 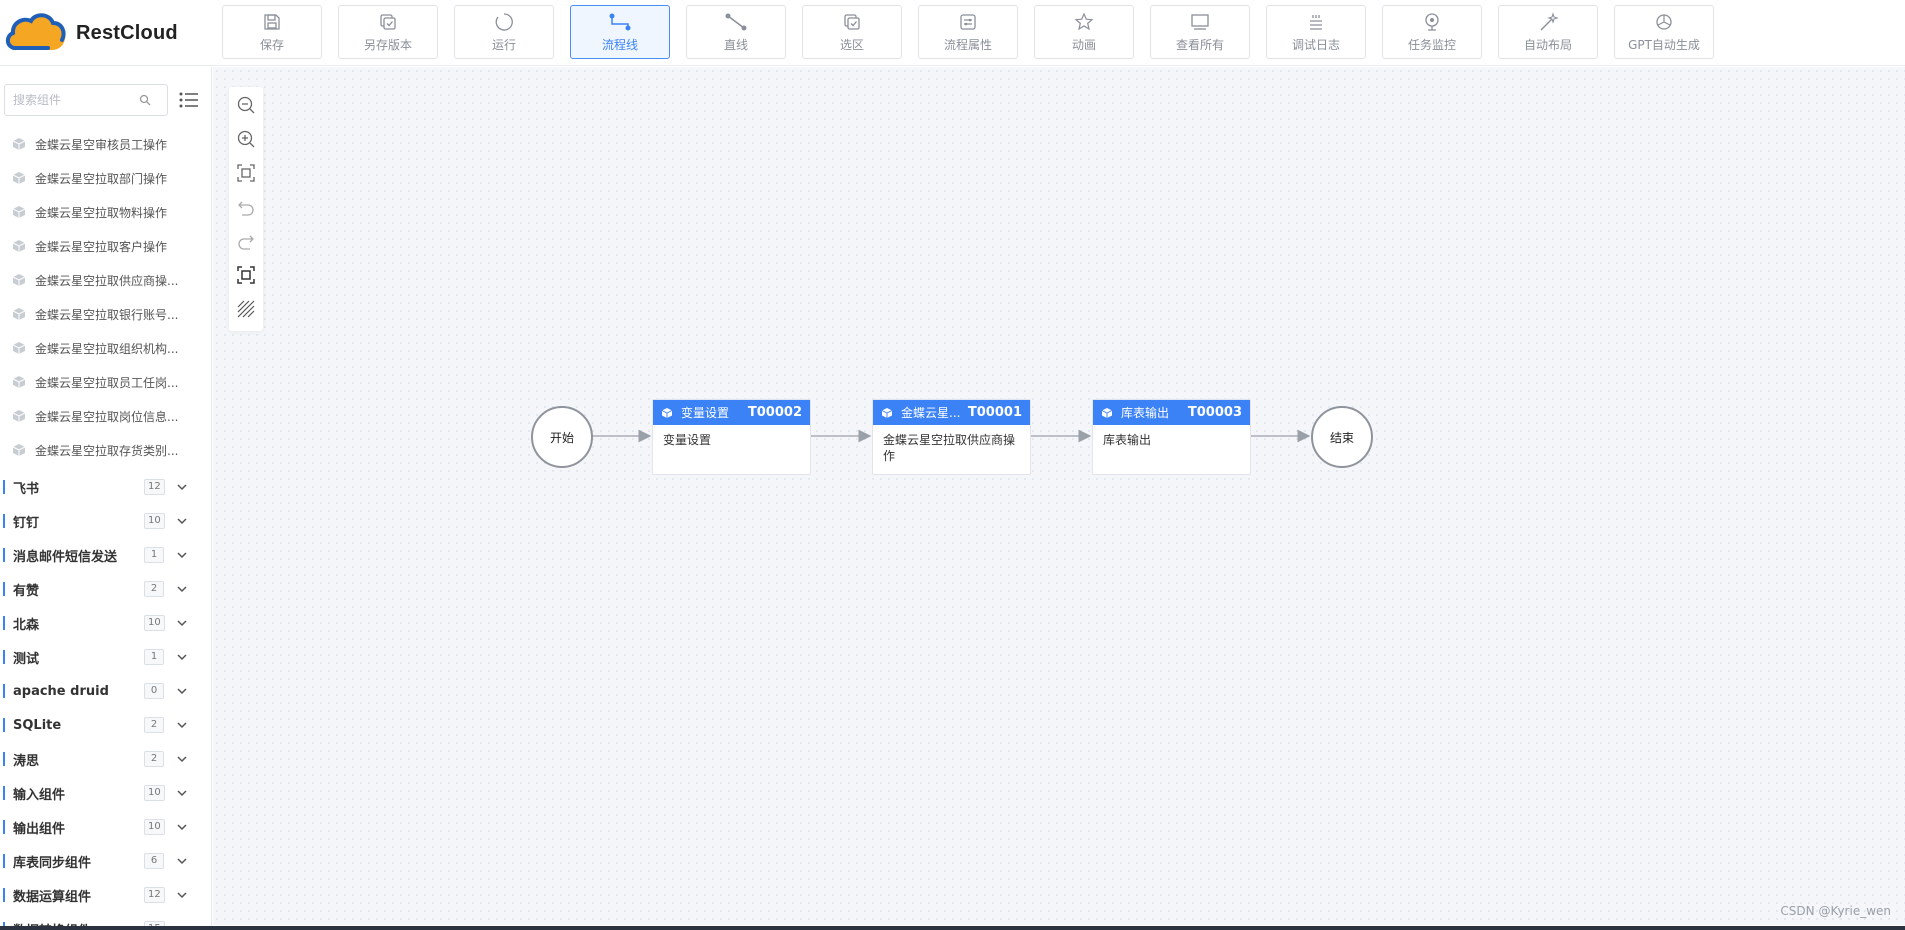 I want to click on debug-log-button: 调试日志, so click(x=1316, y=32).